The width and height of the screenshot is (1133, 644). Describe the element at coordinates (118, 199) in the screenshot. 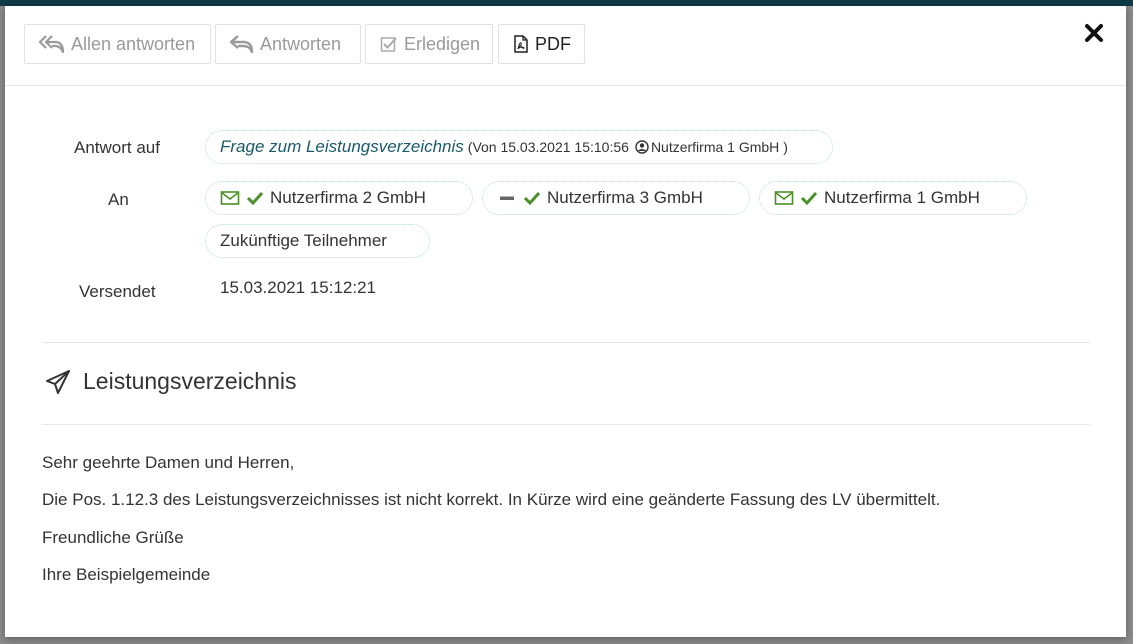

I see `to-label: An` at that location.